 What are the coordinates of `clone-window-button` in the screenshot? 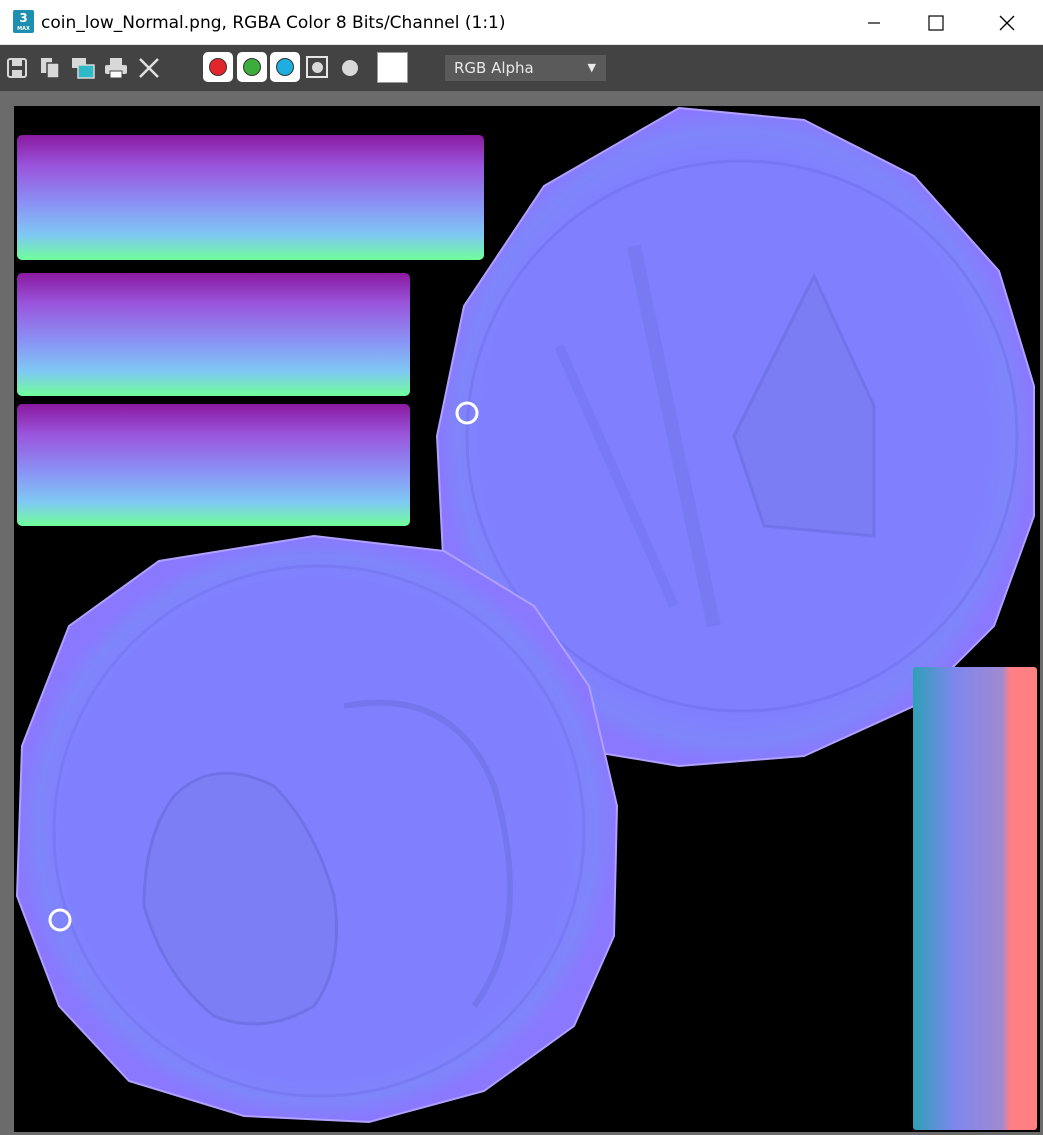 It's located at (83, 68).